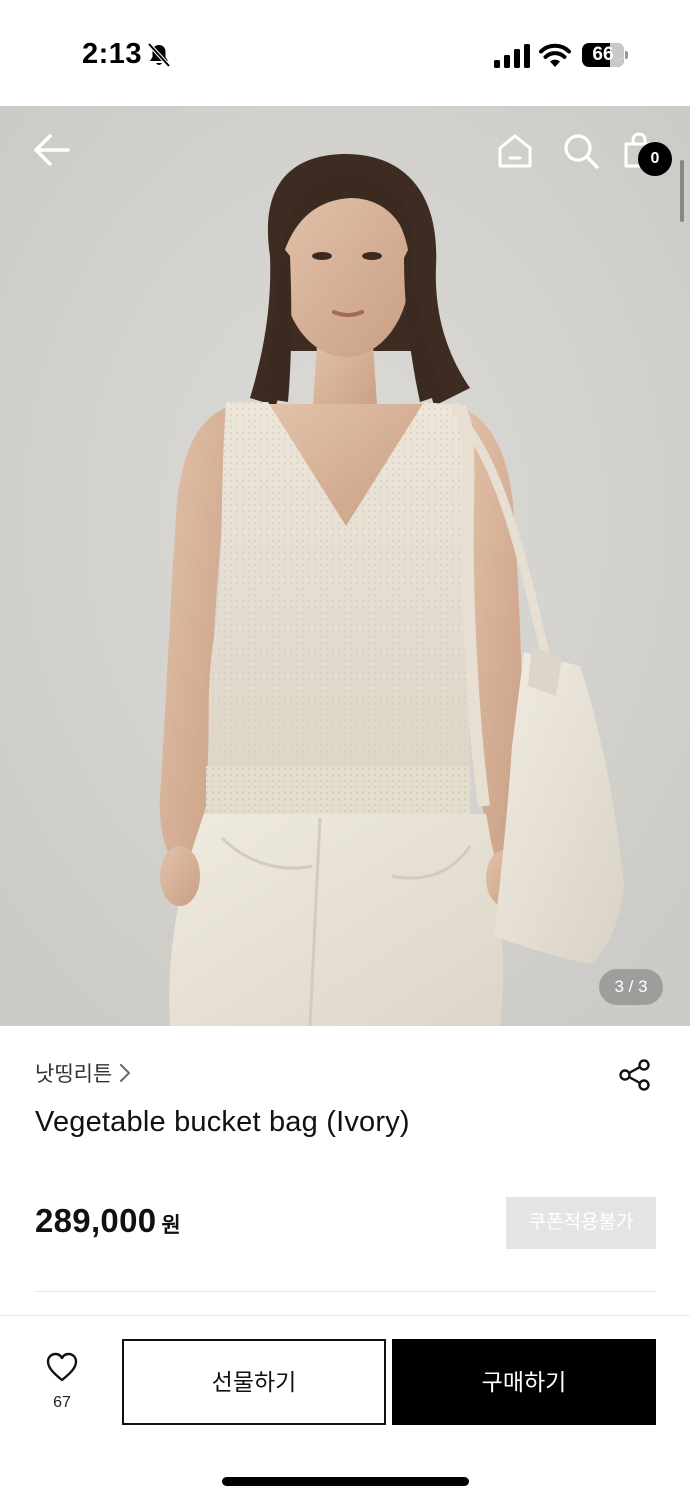 This screenshot has height=1500, width=690. Describe the element at coordinates (555, 55) in the screenshot. I see `wifi-icon` at that location.